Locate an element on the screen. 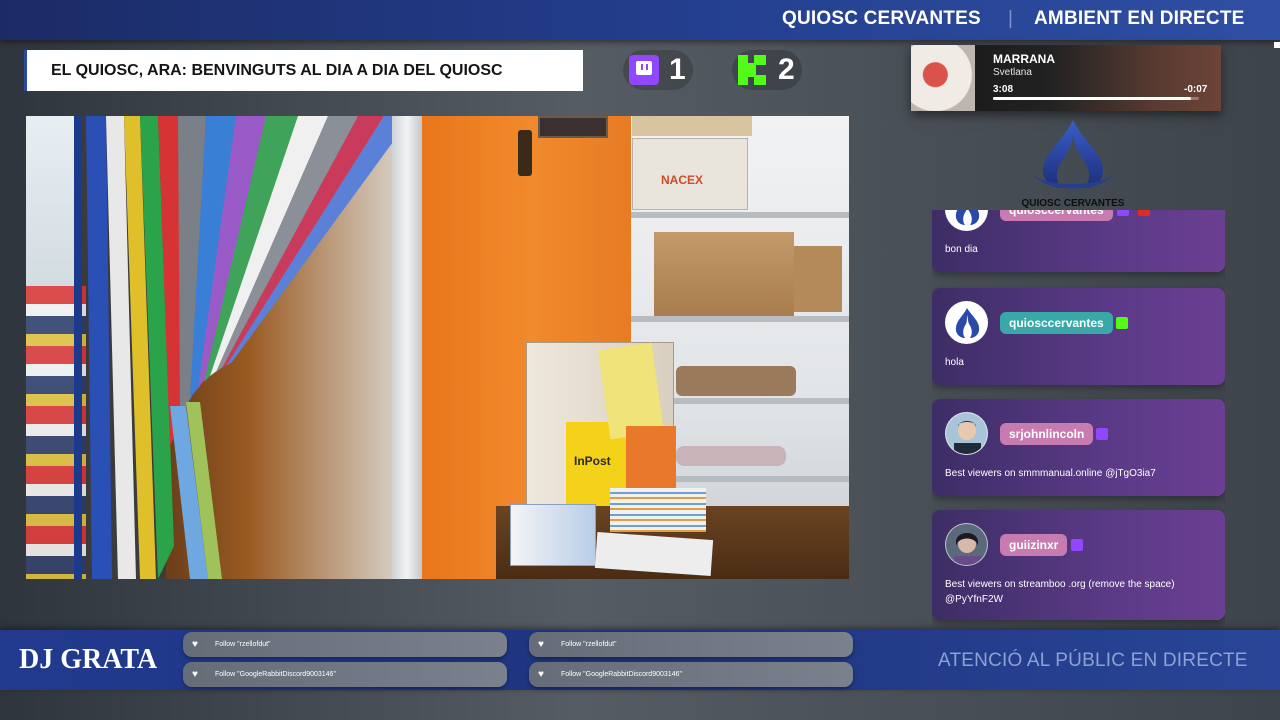  chat-message: quiosccervantes bon dia is located at coordinates (1078, 241).